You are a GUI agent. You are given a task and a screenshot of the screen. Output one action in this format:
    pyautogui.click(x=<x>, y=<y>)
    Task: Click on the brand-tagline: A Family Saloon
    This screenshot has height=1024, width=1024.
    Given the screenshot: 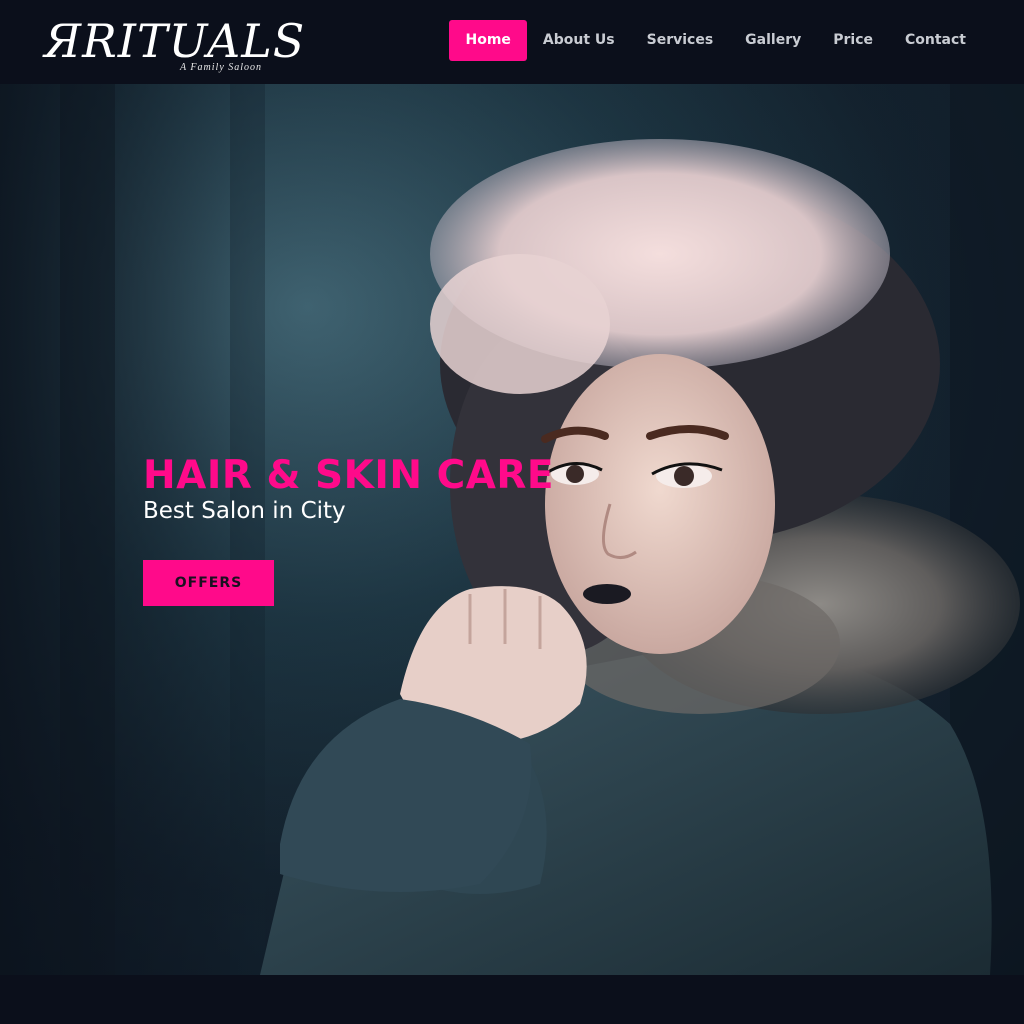 What is the action you would take?
    pyautogui.click(x=221, y=67)
    